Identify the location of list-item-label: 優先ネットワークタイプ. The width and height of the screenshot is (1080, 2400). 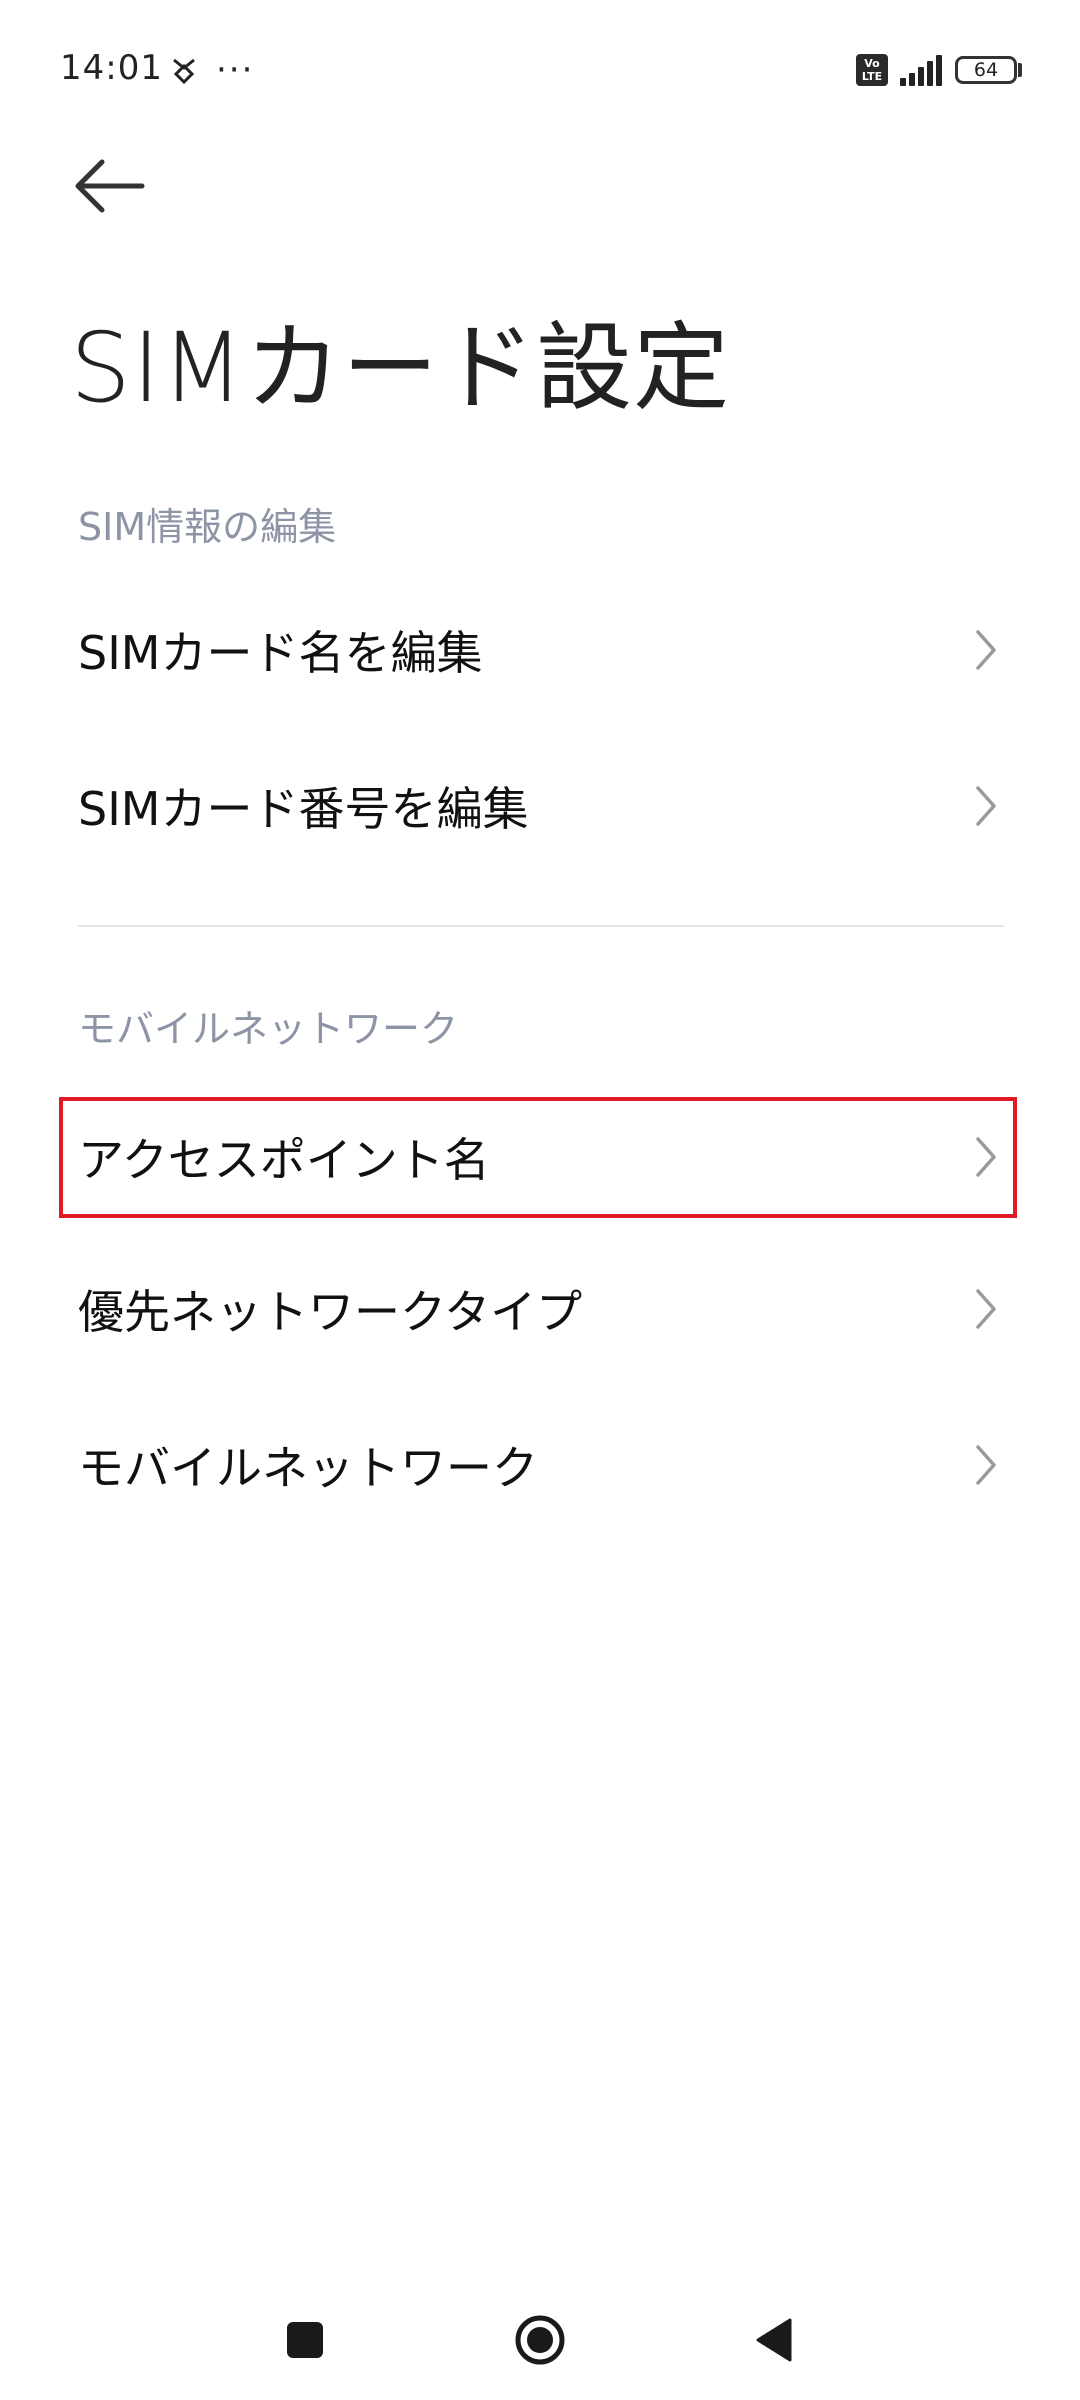
(330, 1312).